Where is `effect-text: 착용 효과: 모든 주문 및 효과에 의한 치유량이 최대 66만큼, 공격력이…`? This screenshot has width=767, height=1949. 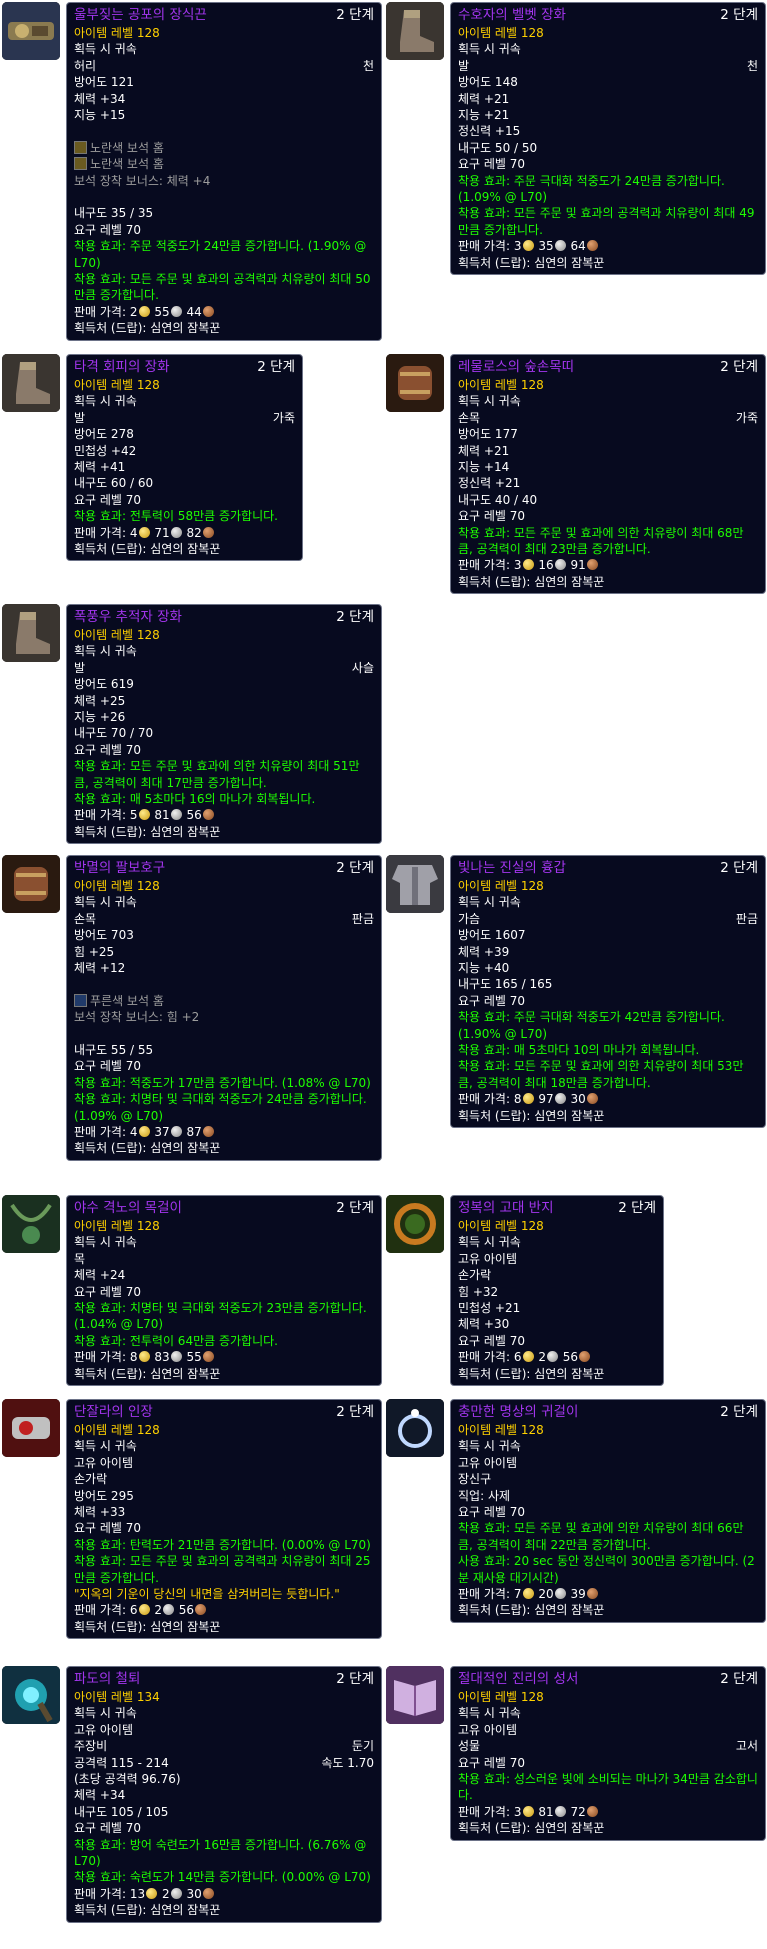
effect-text: 착용 효과: 모든 주문 및 효과에 의한 치유량이 최대 66만큼, 공격력이… is located at coordinates (601, 1536).